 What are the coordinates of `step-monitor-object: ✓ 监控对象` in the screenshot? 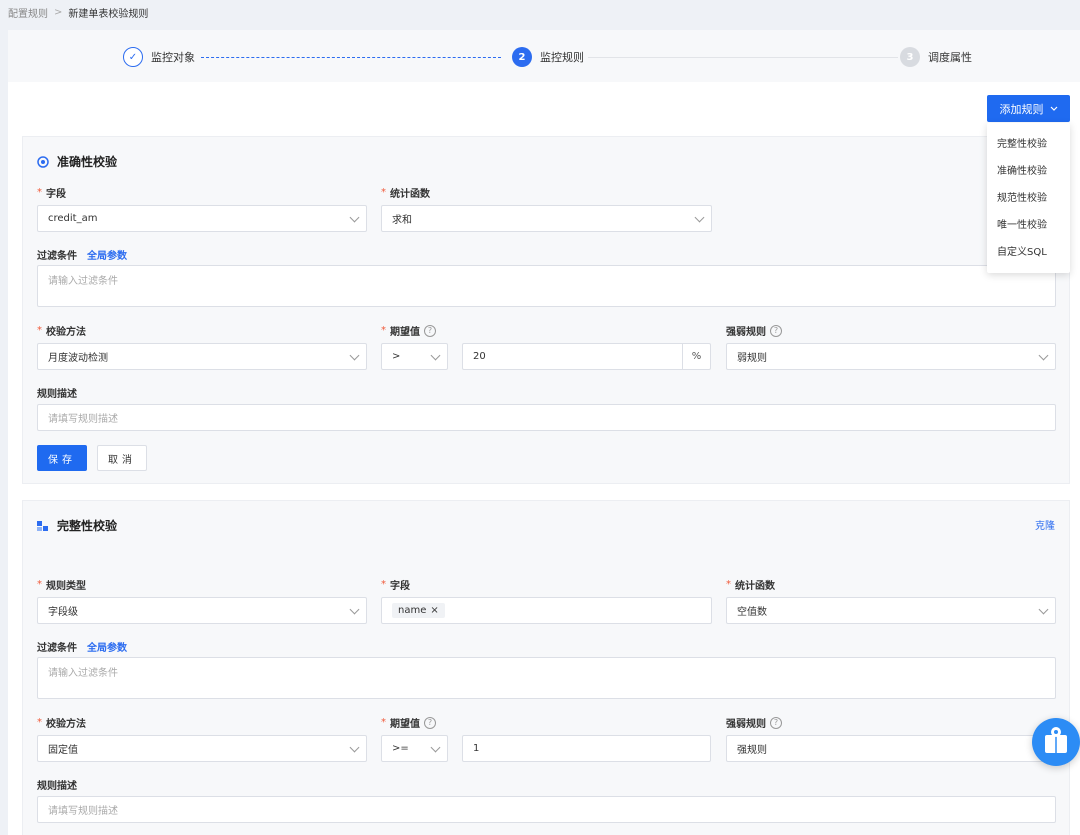 It's located at (159, 57).